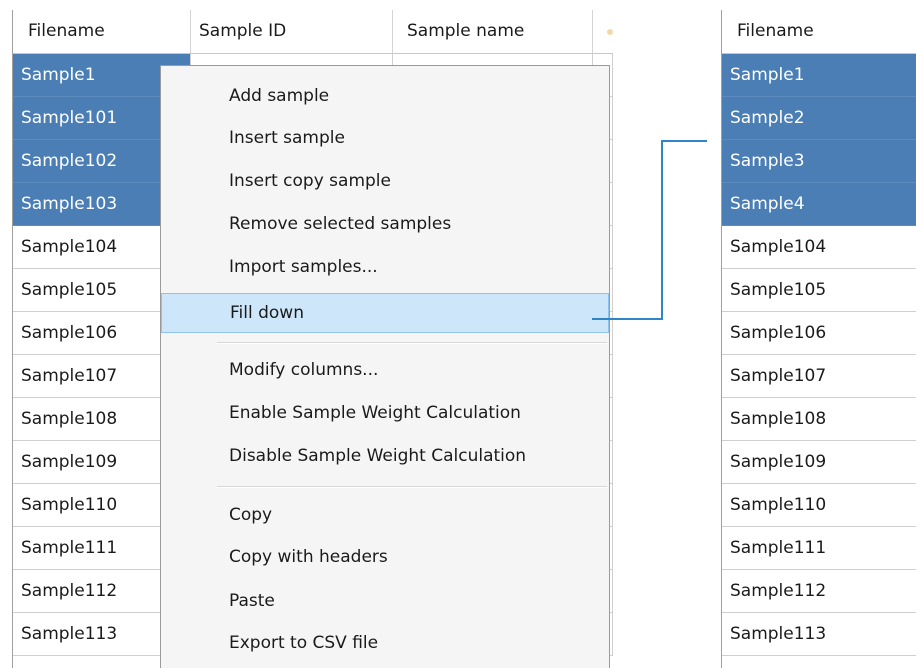  What do you see at coordinates (662, 230) in the screenshot?
I see `connector-line-vertical` at bounding box center [662, 230].